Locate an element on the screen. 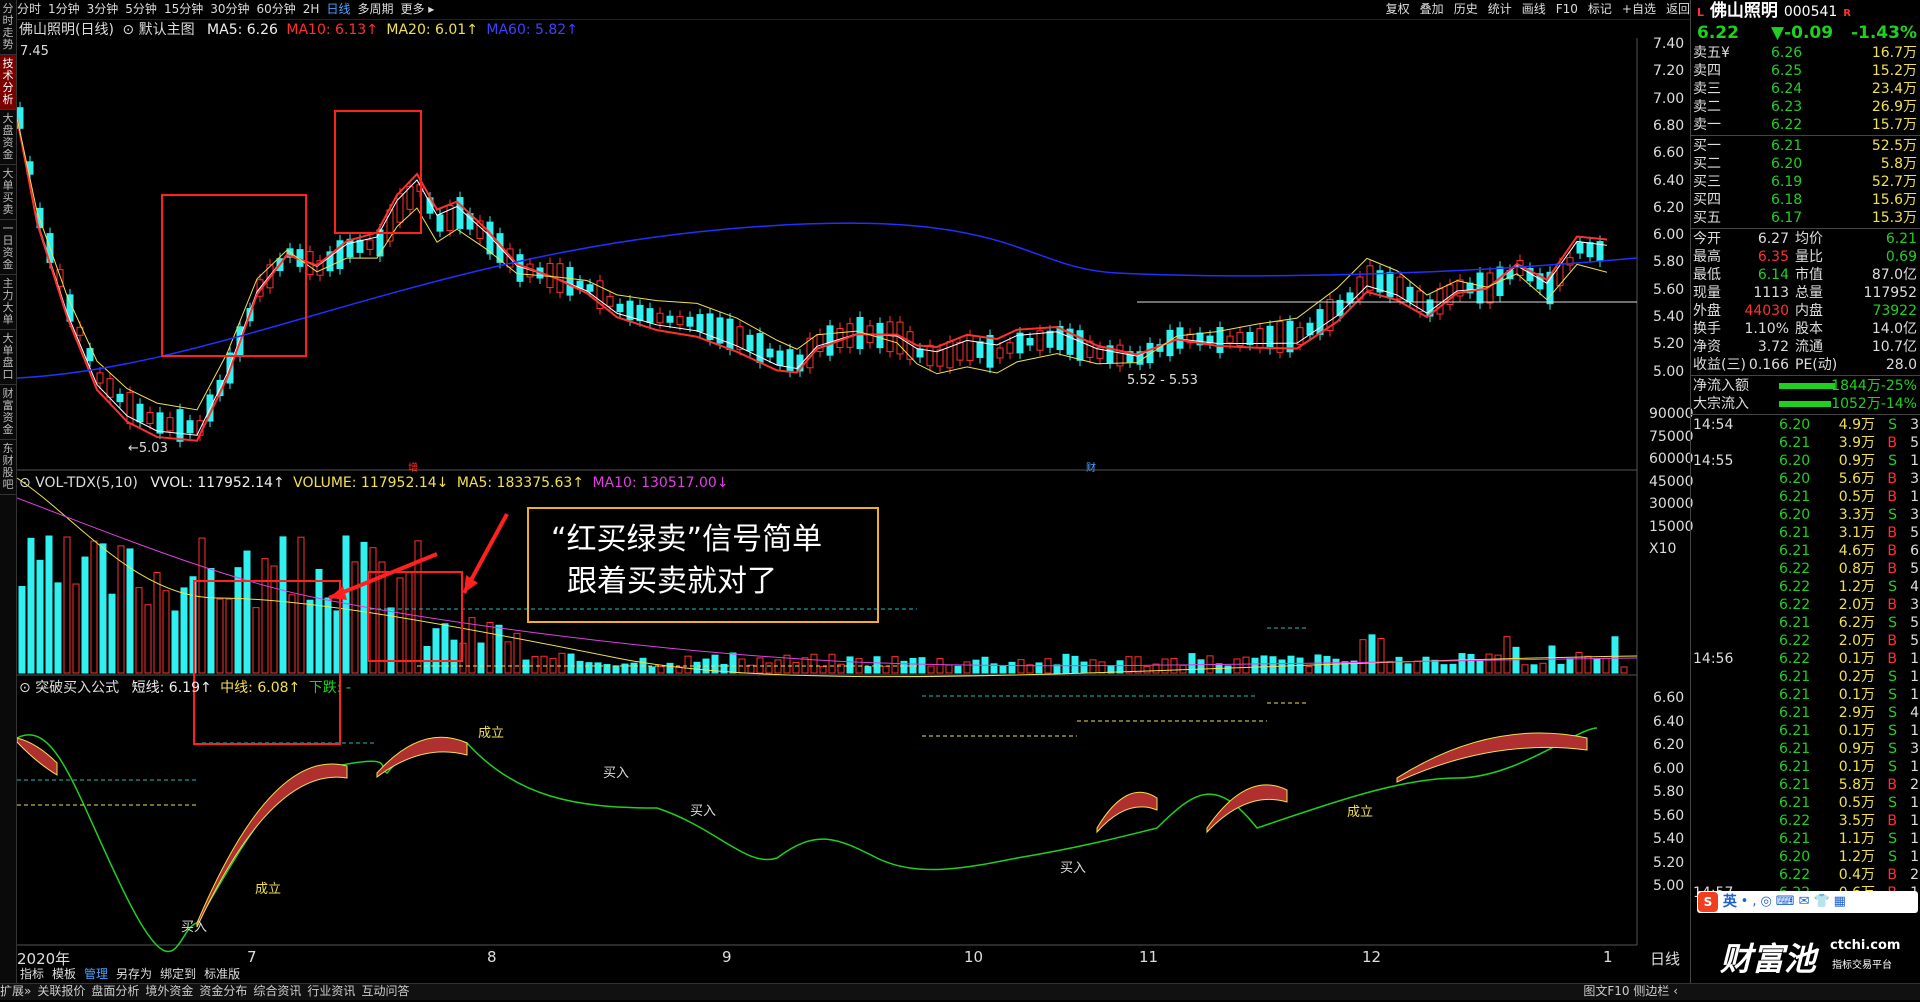 The height and width of the screenshot is (1002, 1920). left-tab-1: 分时走势 is located at coordinates (8, 27).